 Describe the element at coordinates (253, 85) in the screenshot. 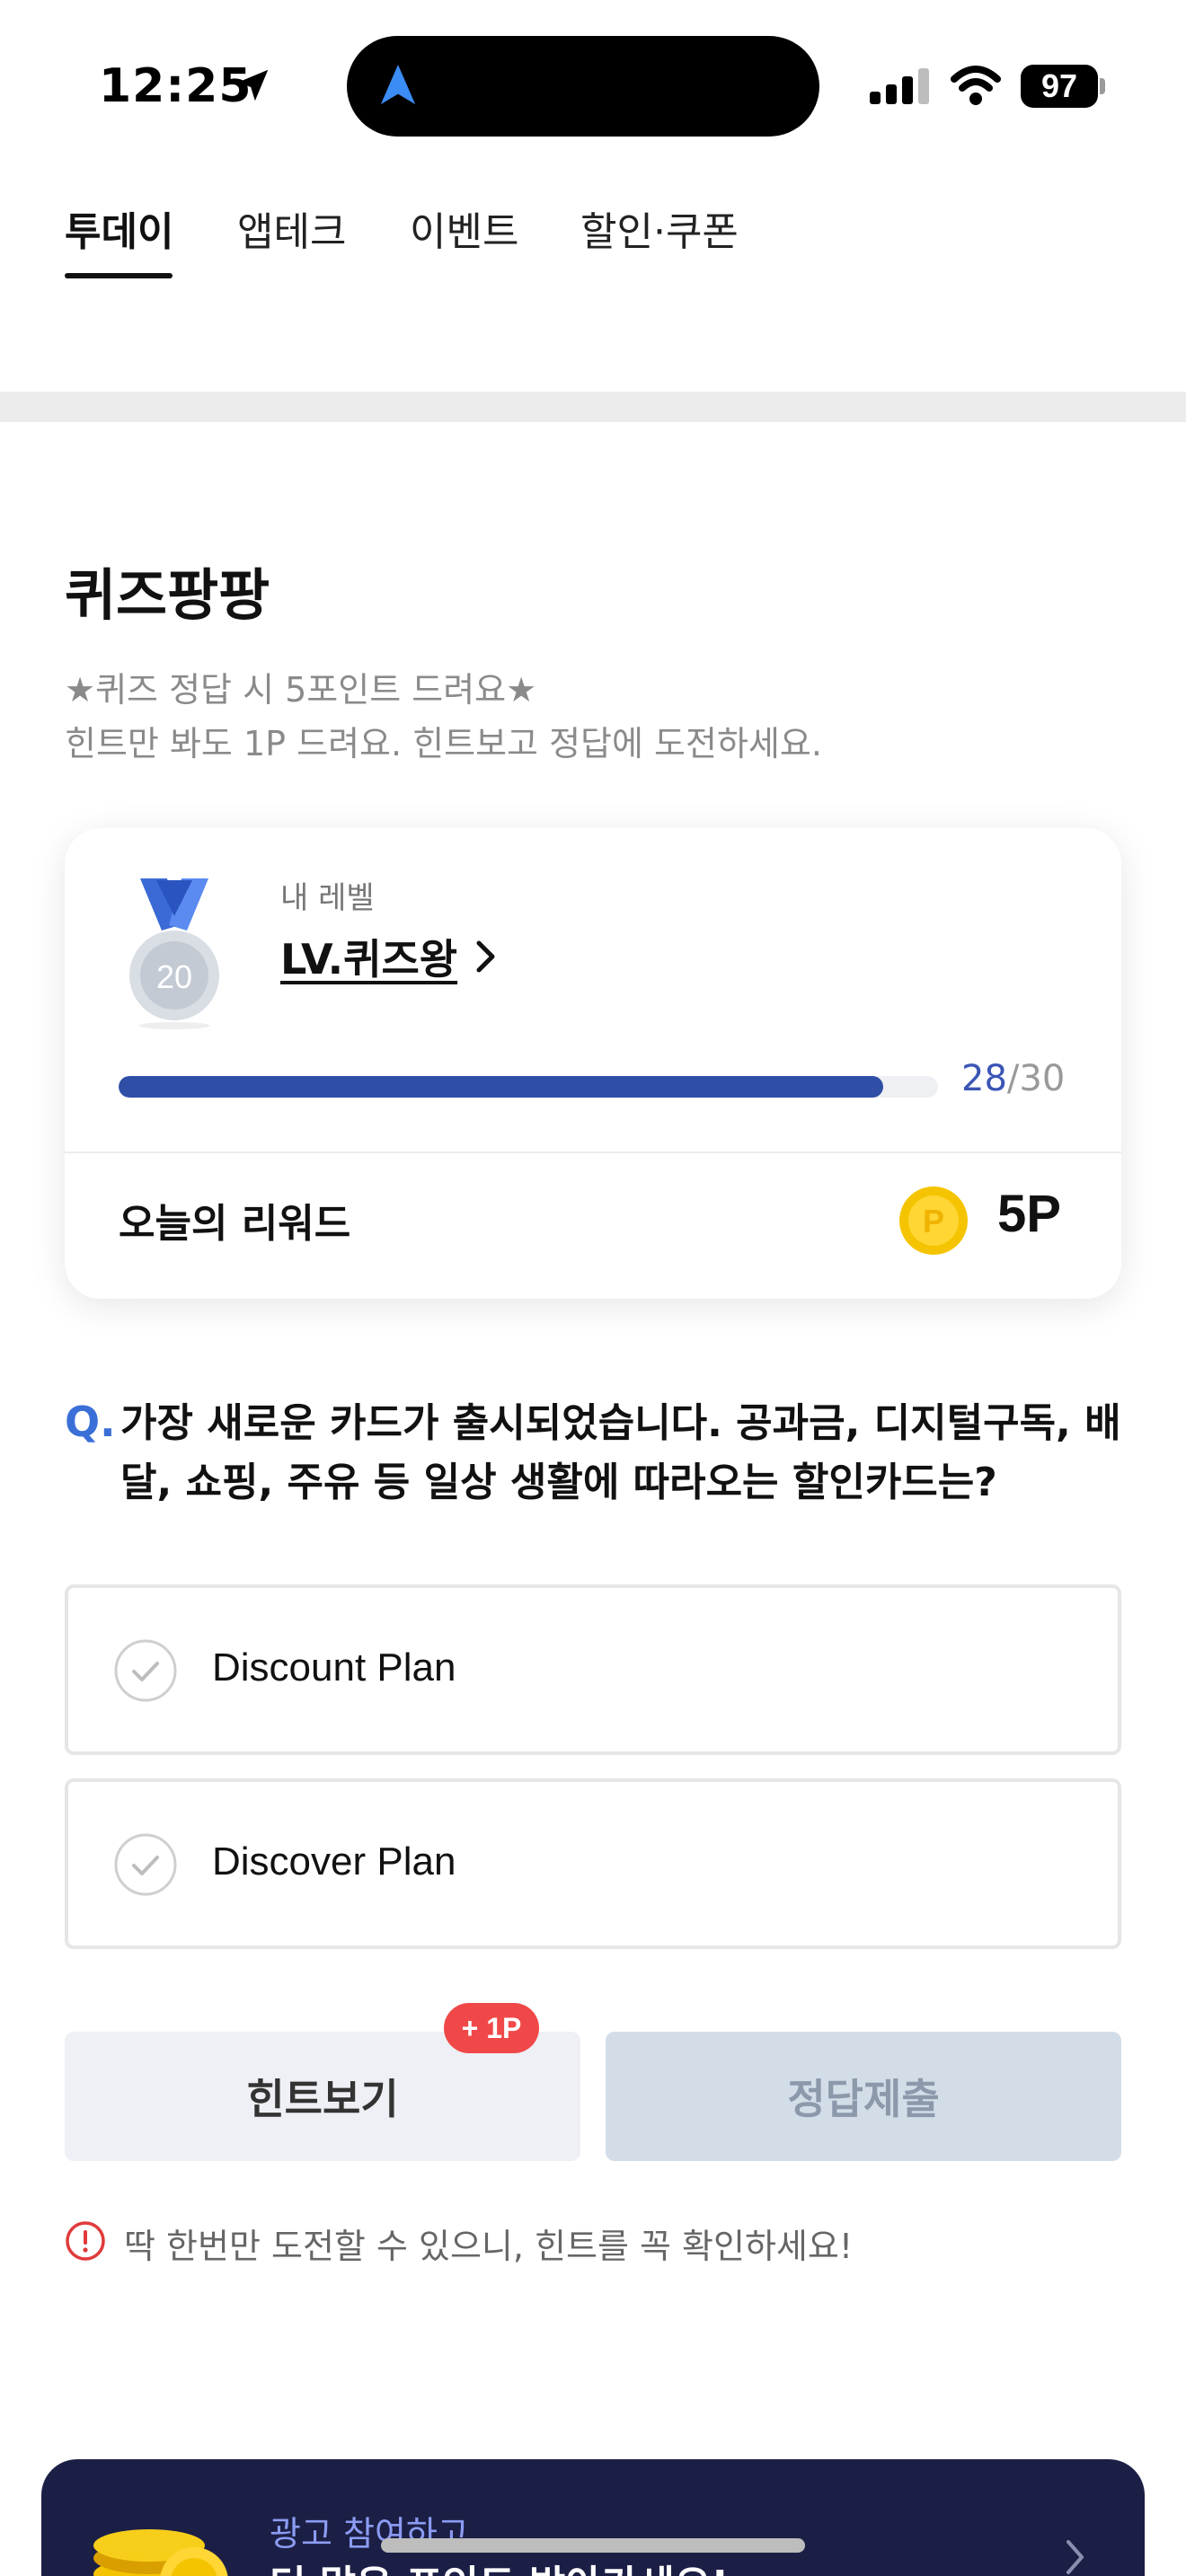

I see `location-arrow-icon` at that location.